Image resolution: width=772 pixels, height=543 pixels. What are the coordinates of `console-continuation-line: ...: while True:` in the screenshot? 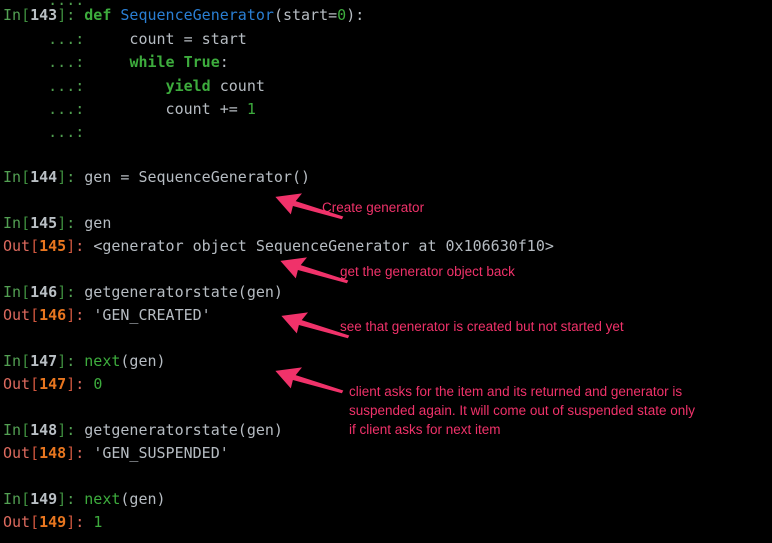 It's located at (116, 62).